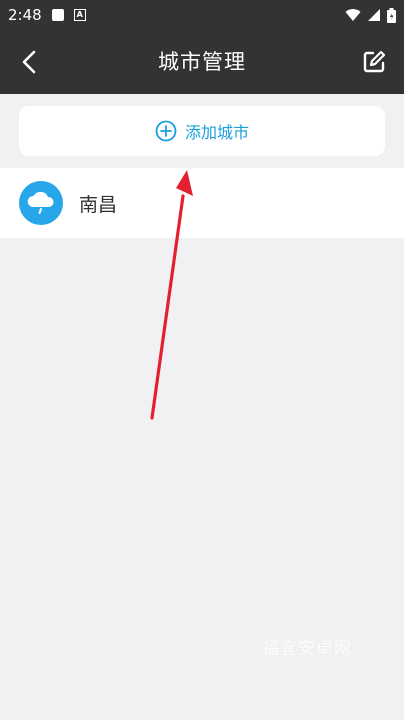 The image size is (404, 720). I want to click on add-city-button: 添加城市, so click(202, 131).